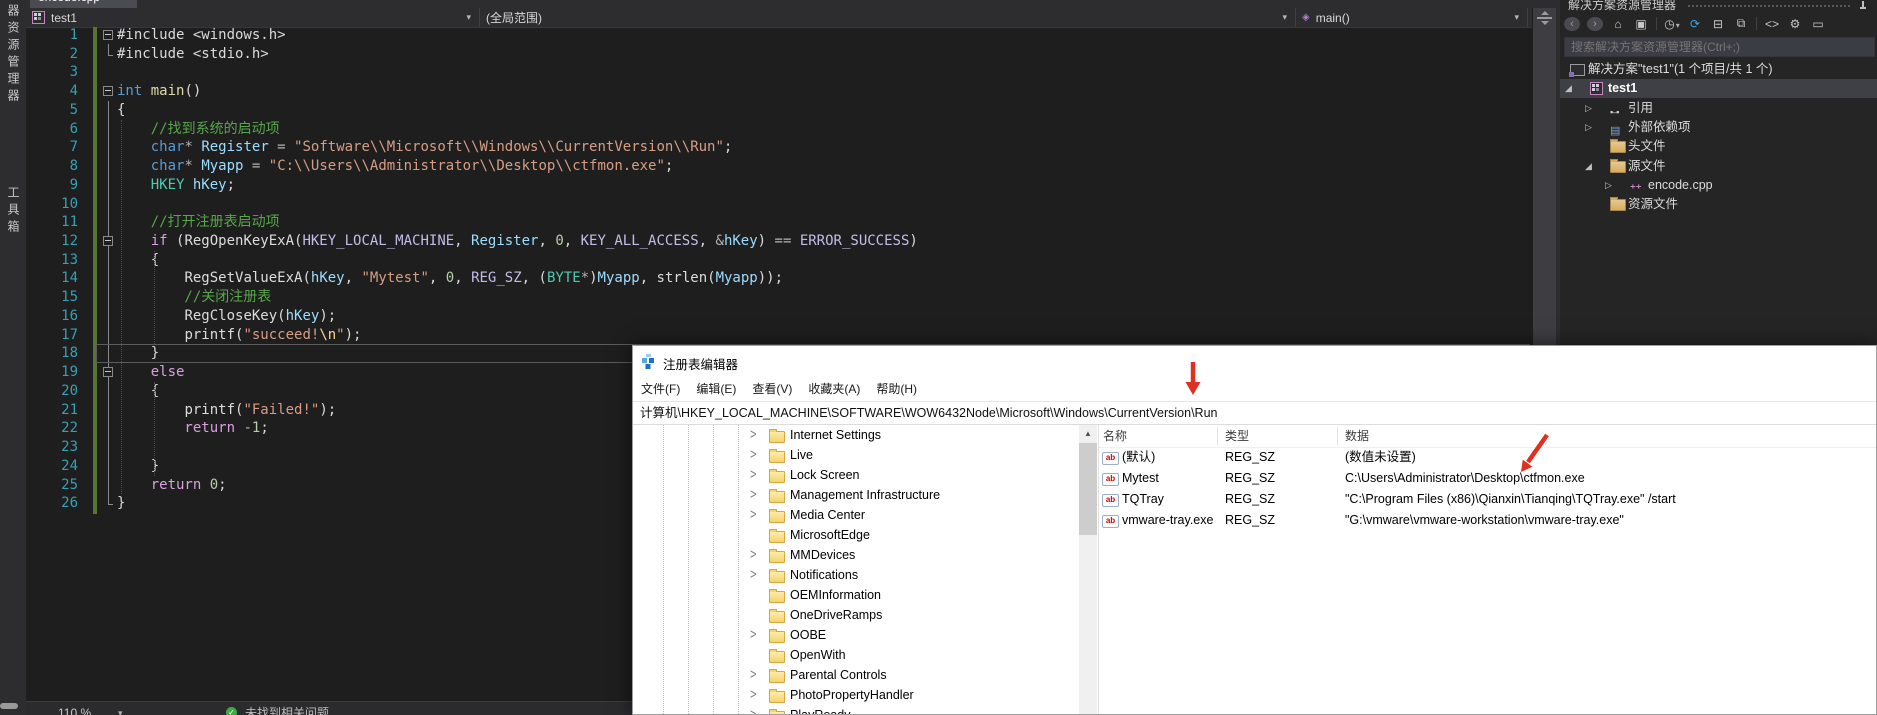 The width and height of the screenshot is (1877, 715). Describe the element at coordinates (13, 211) in the screenshot. I see `sidebar-tab-toolbox: 工具箱` at that location.